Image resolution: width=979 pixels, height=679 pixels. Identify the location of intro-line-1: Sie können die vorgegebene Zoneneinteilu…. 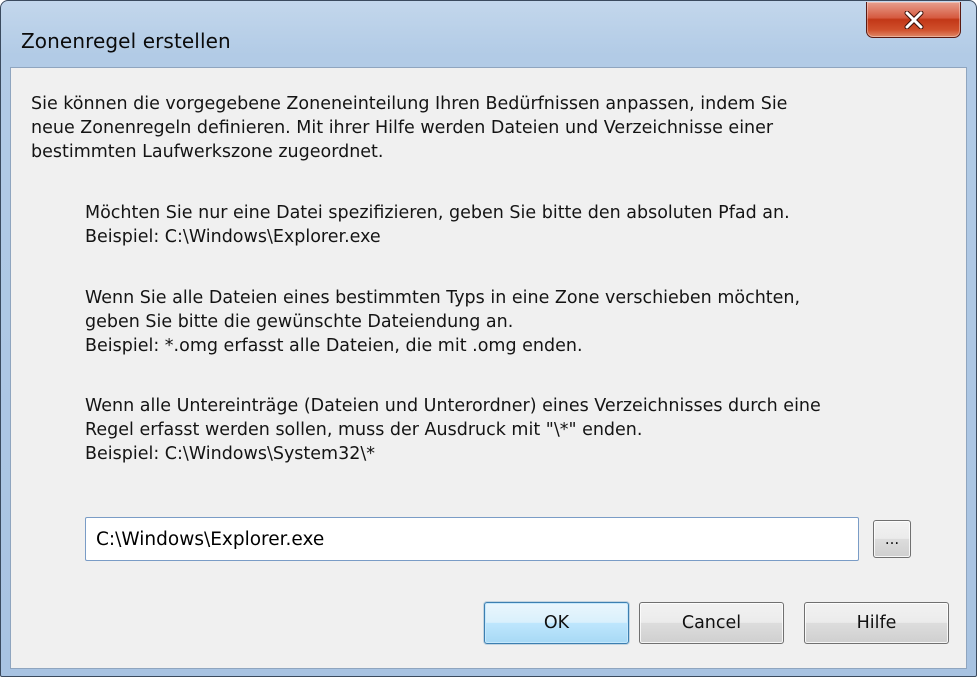
(409, 104).